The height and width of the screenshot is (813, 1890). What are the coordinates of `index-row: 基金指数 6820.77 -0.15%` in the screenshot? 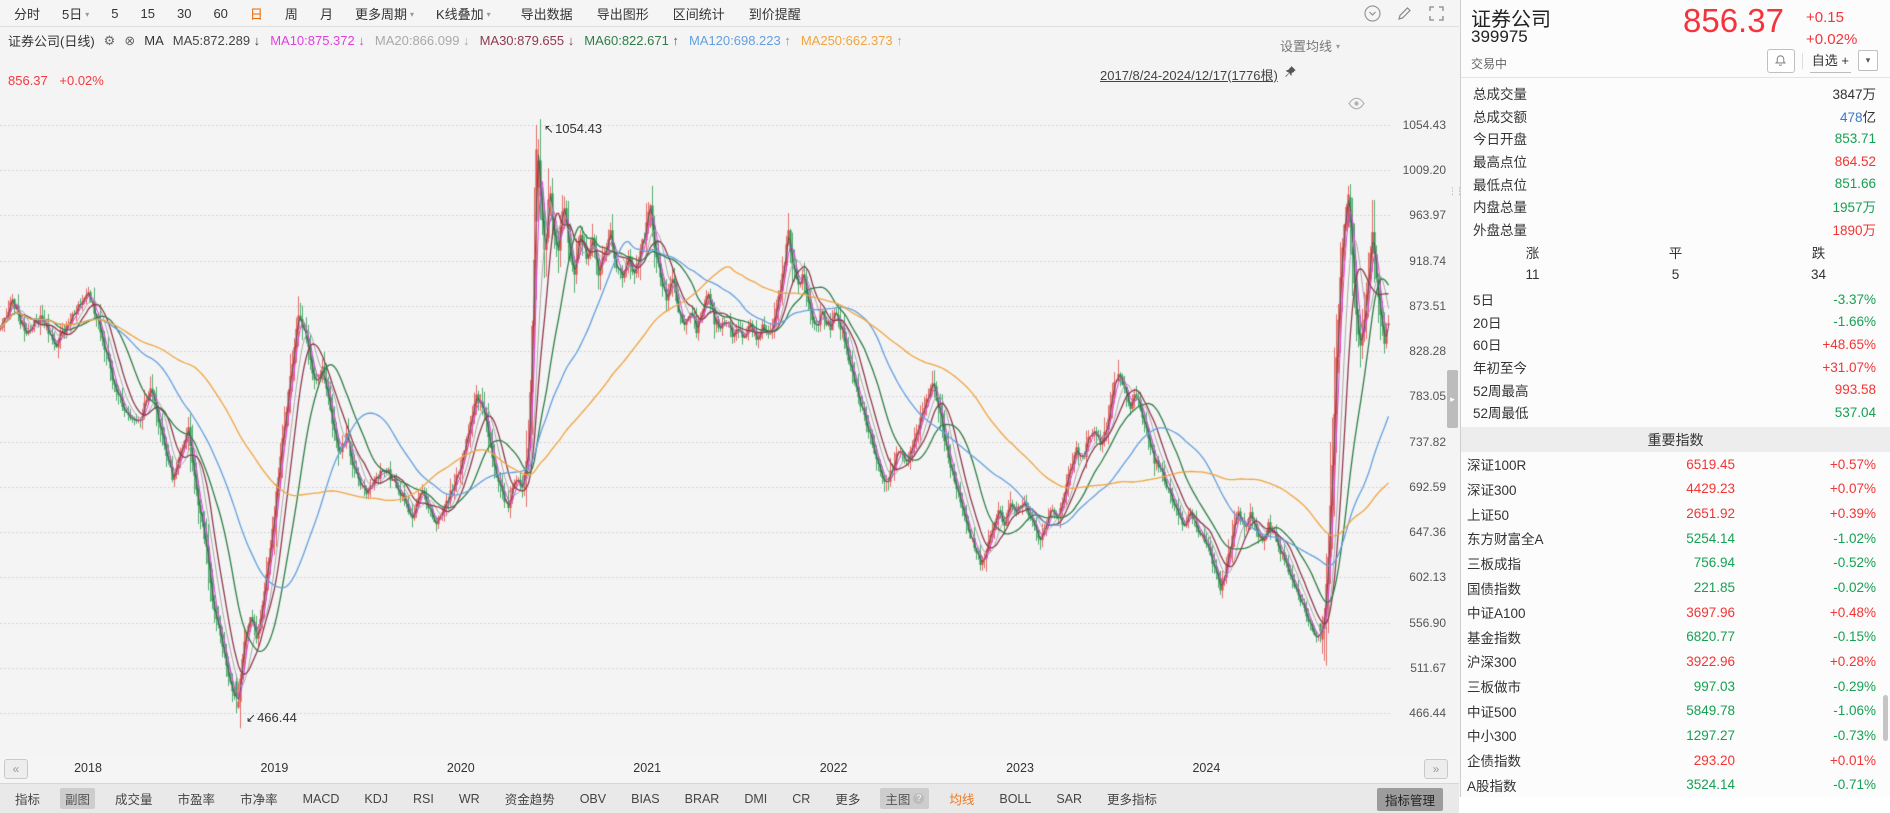 It's located at (1675, 636).